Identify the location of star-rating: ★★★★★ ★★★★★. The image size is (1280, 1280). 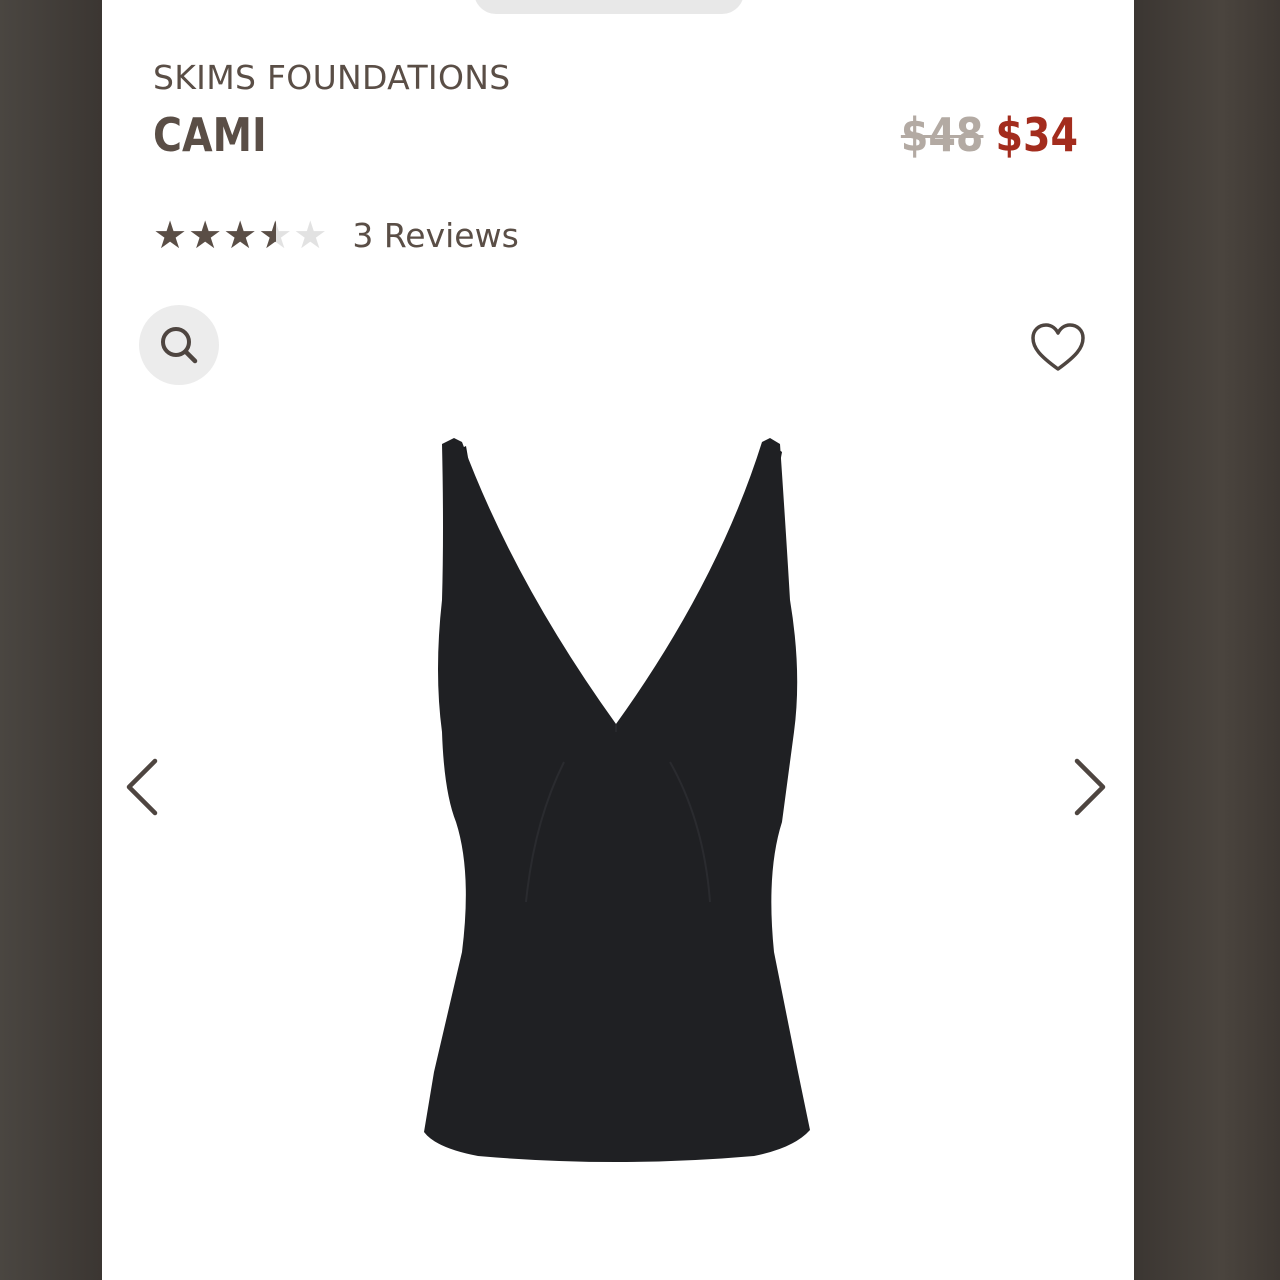
(240, 235).